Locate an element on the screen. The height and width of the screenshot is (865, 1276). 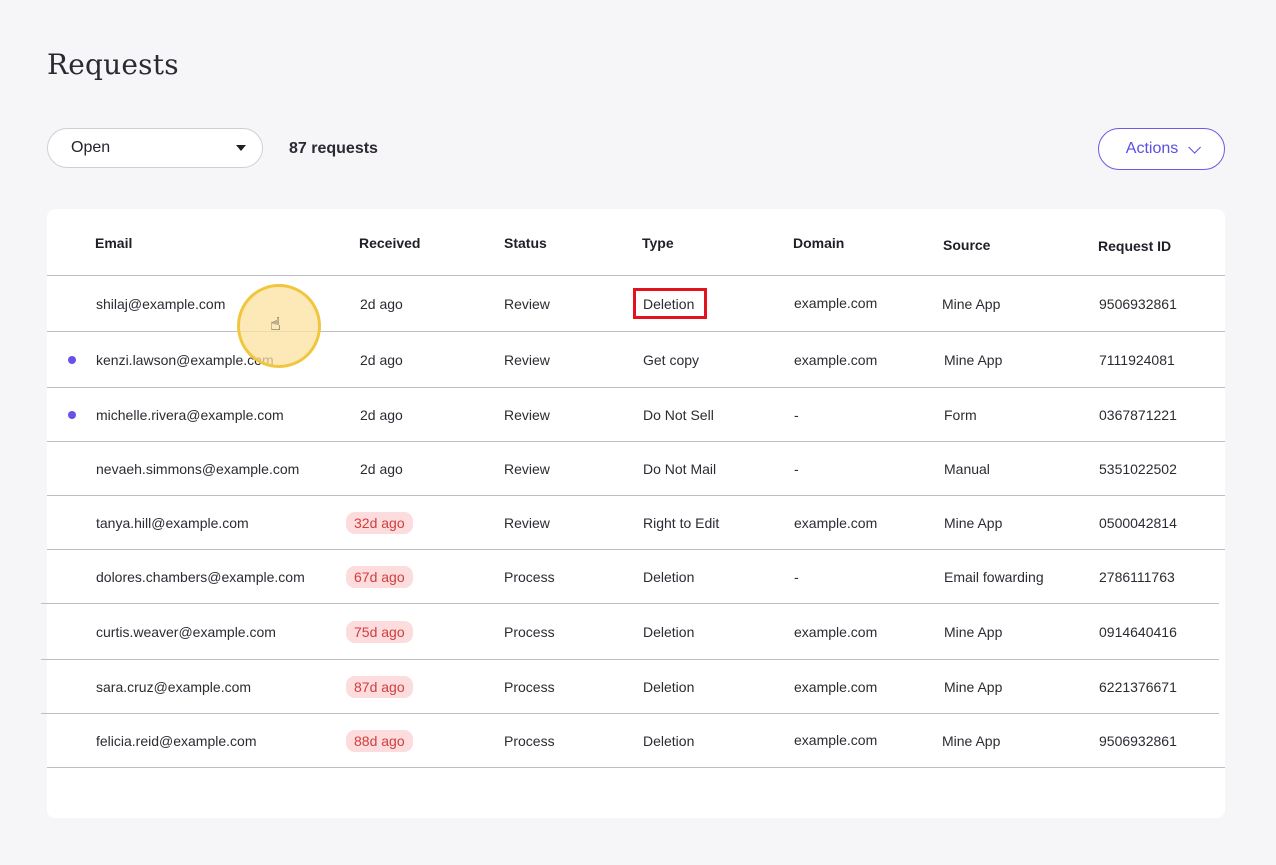
row-type: Get copy is located at coordinates (671, 359).